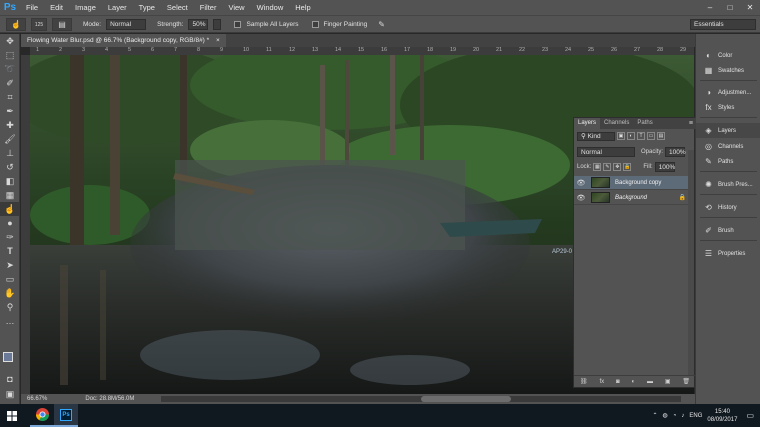 Image resolution: width=760 pixels, height=427 pixels. What do you see at coordinates (728, 130) in the screenshot?
I see `strip-layers: ◈ Layers` at bounding box center [728, 130].